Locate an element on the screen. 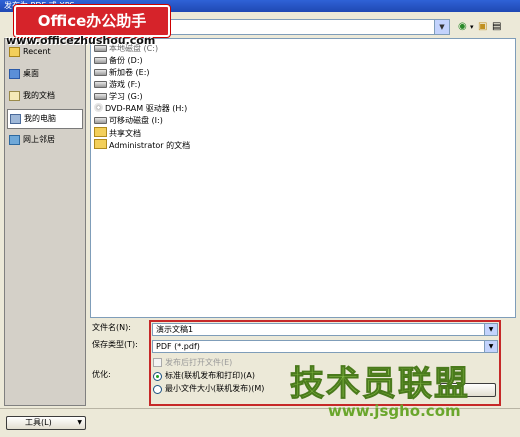 Image resolution: width=520 pixels, height=437 pixels. list-item: DVD-RAM 驱动器 (H:) is located at coordinates (140, 109).